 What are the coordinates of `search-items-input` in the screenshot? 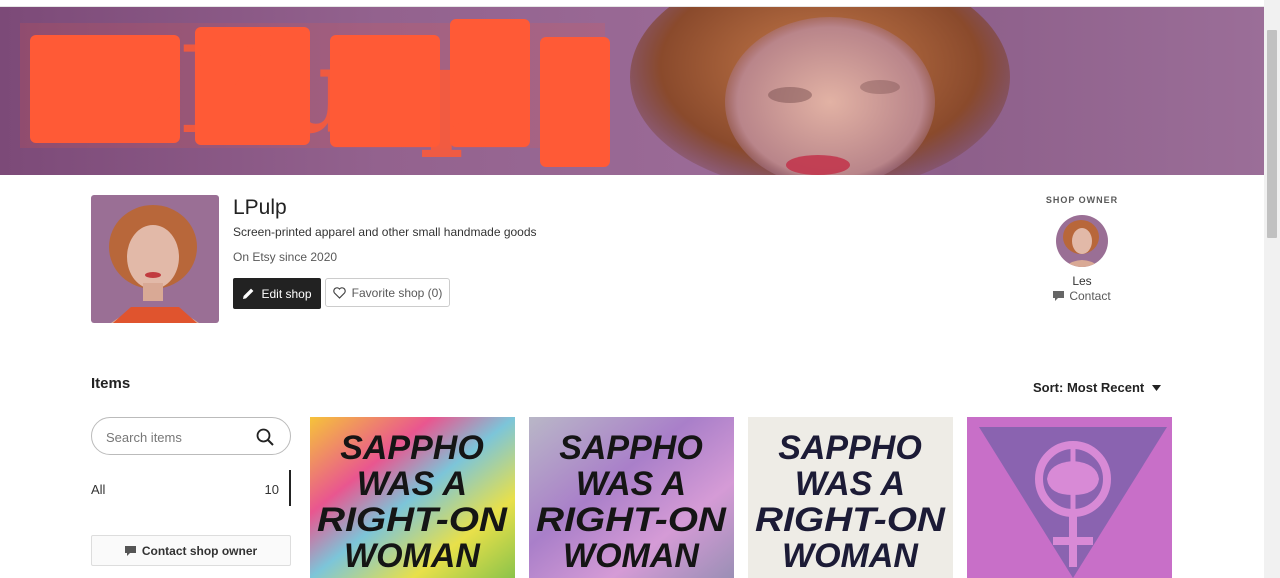 It's located at (176, 437).